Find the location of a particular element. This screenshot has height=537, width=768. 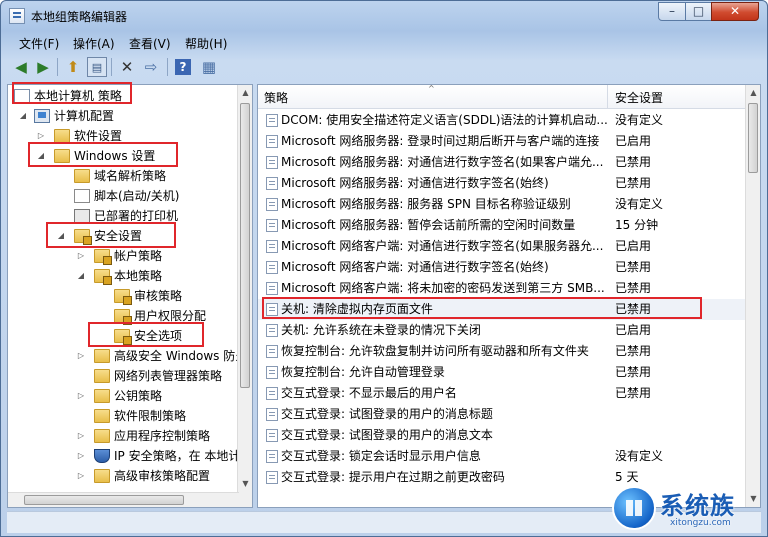

forward-icon: ▶ is located at coordinates (43, 67).